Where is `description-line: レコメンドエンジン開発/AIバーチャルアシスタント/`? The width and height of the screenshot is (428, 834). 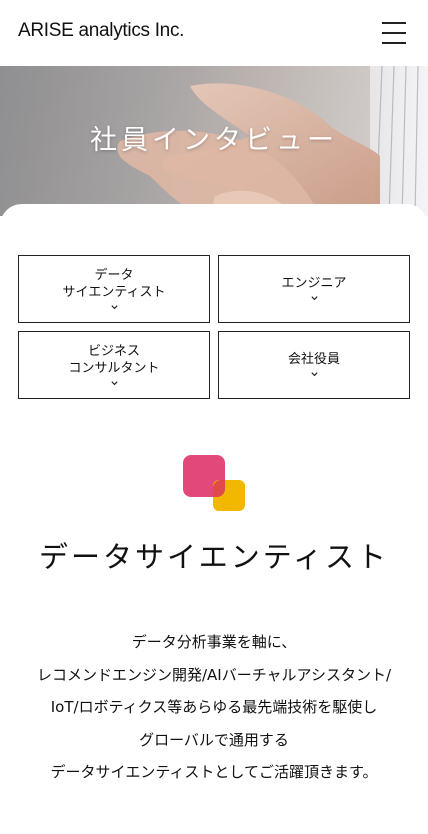 description-line: レコメンドエンジン開発/AIバーチャルアシスタント/ is located at coordinates (214, 674).